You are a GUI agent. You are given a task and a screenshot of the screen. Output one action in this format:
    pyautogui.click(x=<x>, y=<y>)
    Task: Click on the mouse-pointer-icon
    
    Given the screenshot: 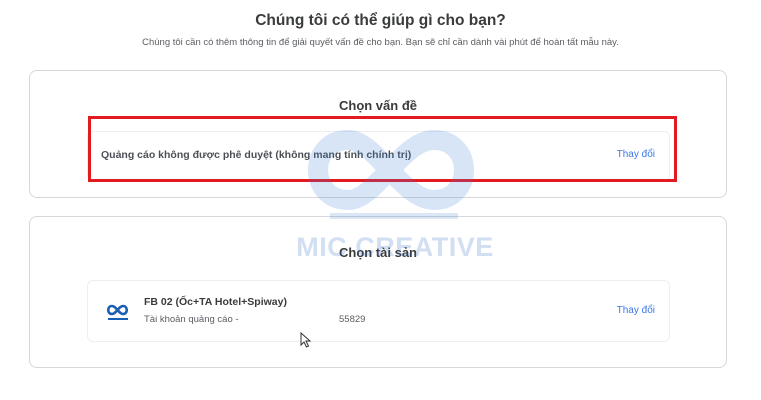 What is the action you would take?
    pyautogui.click(x=306, y=340)
    